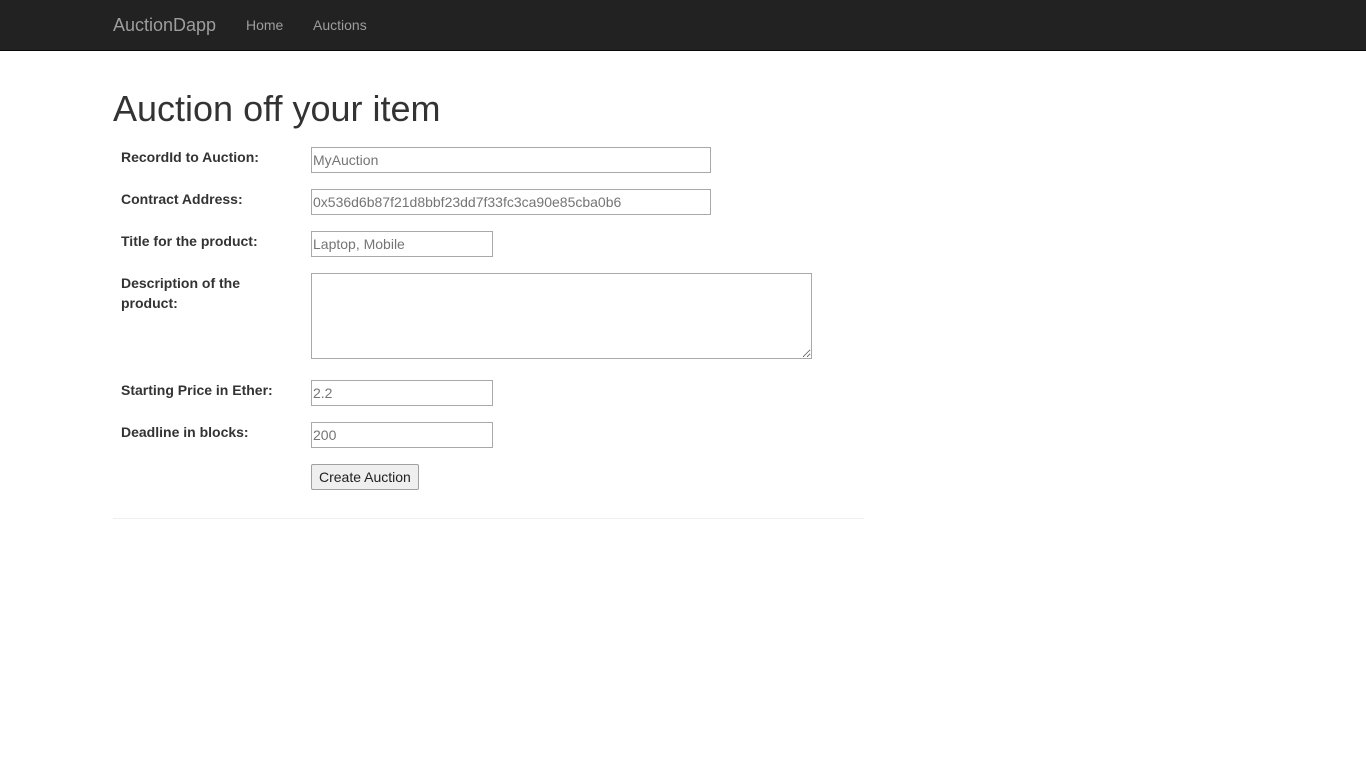  I want to click on brand-link: AuctionDapp, so click(164, 25).